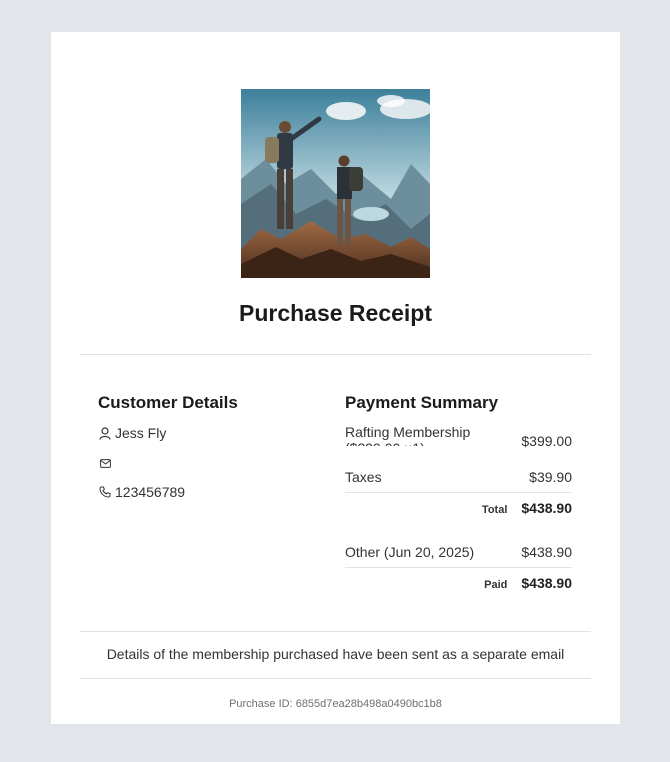 This screenshot has height=762, width=670. I want to click on customer-details-heading: Customer Details, so click(168, 402).